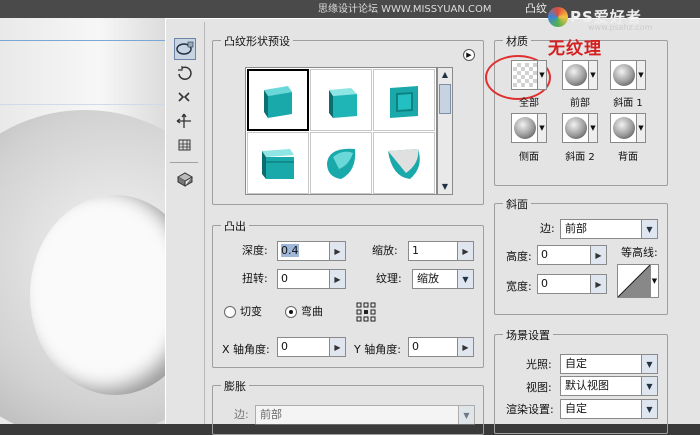 This screenshot has width=700, height=435. Describe the element at coordinates (291, 312) in the screenshot. I see `bend-radio` at that location.